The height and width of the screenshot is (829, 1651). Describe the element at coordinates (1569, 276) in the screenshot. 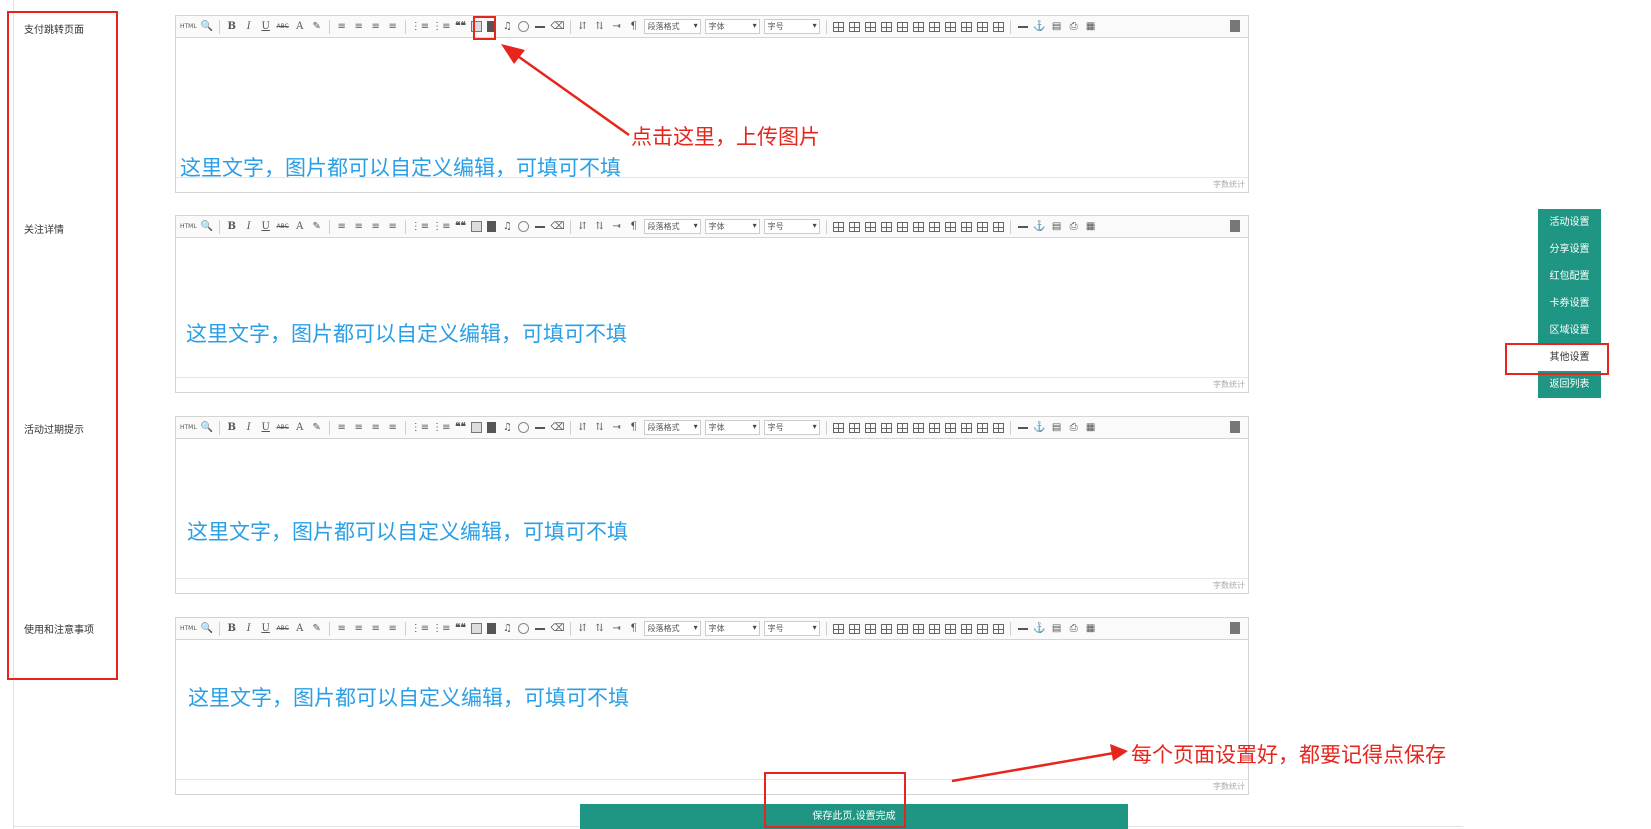

I see `side-menu-item-red-packet-config: 红包配置` at that location.